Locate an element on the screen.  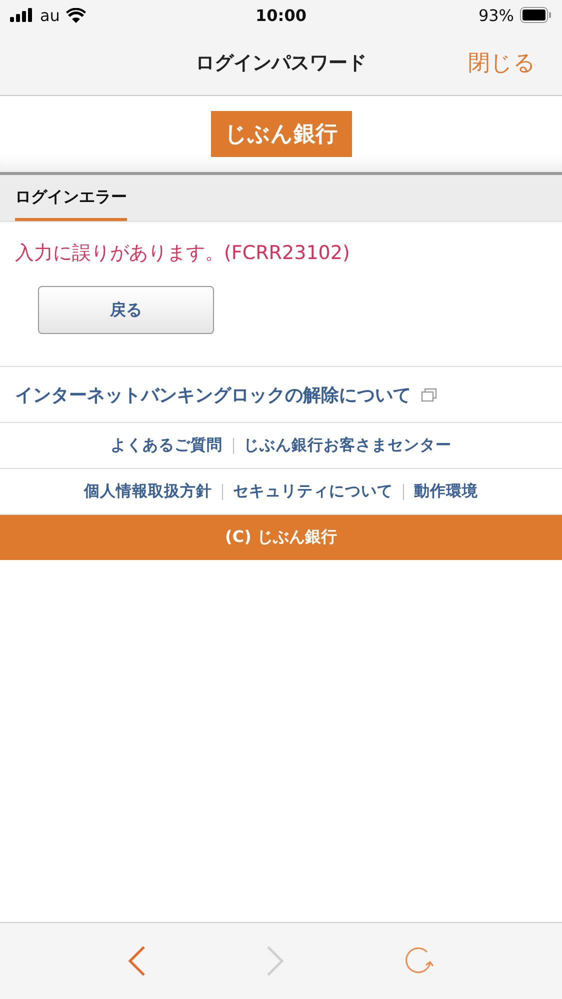
section-tab: ログインエラー is located at coordinates (71, 204).